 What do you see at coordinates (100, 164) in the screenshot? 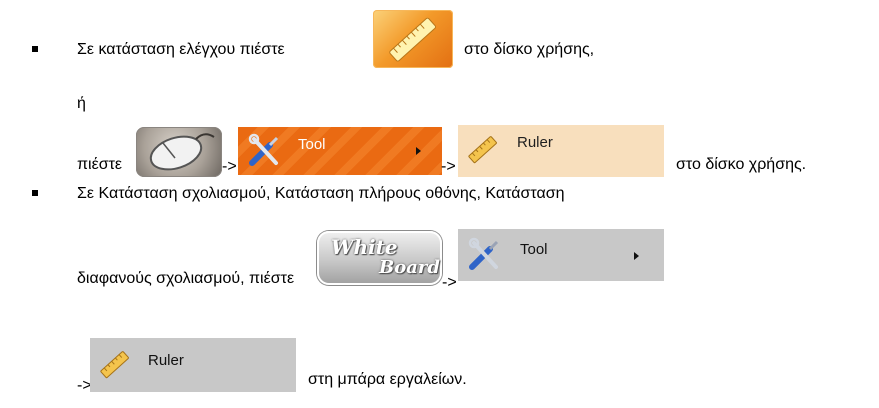
I see `instruction-text: πιέστε` at bounding box center [100, 164].